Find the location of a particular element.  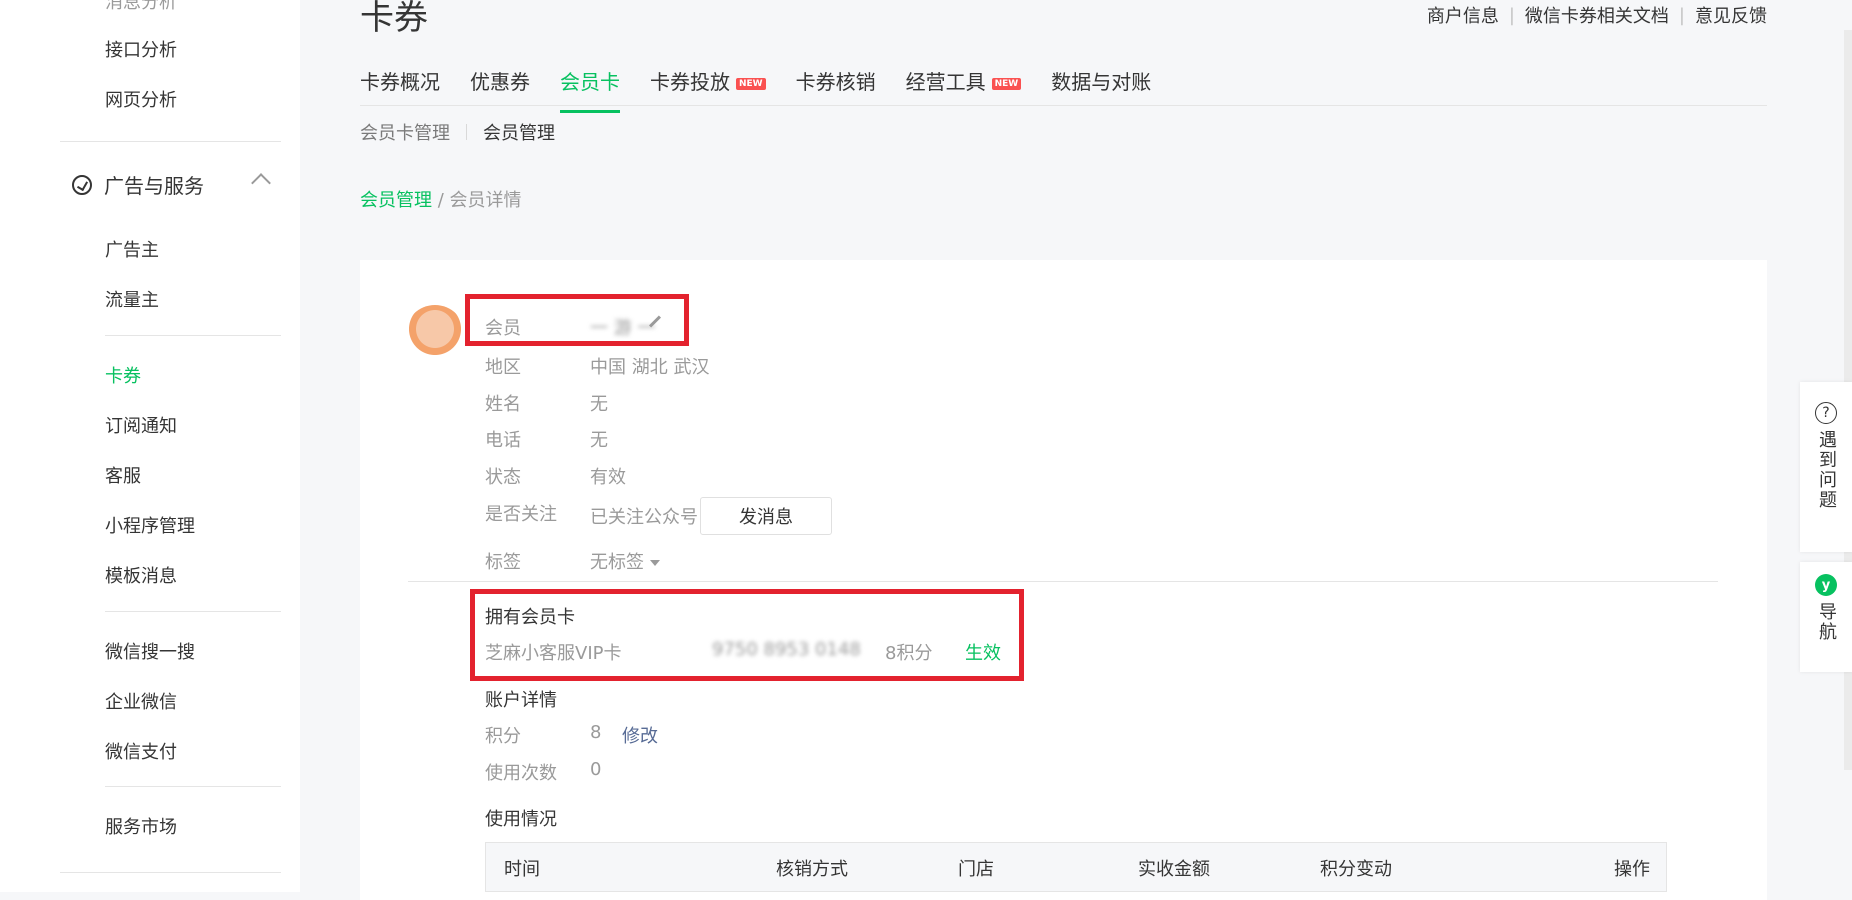

points-value: 8 is located at coordinates (596, 732).